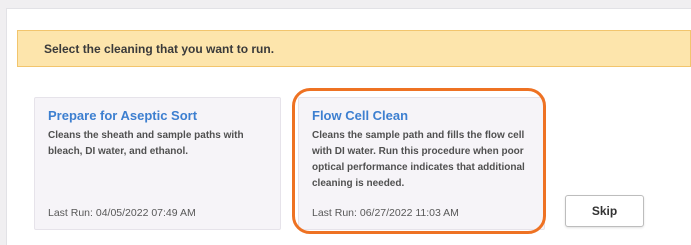 Image resolution: width=691 pixels, height=245 pixels. I want to click on card-title: Prepare for Aseptic Sort, so click(123, 115).